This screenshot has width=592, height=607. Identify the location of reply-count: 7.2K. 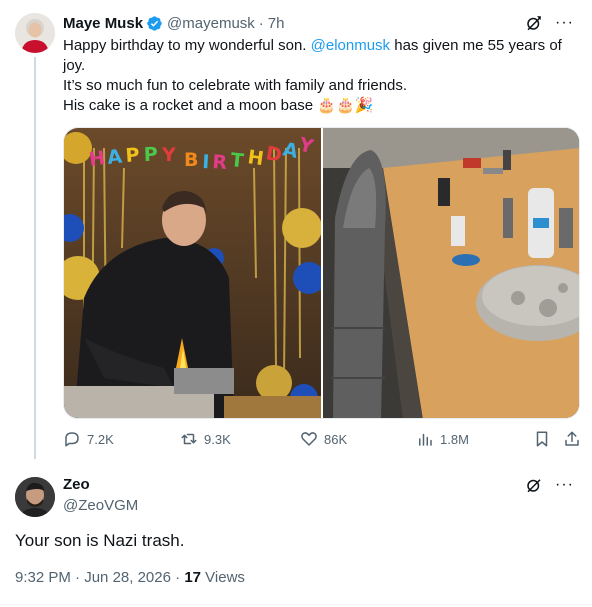
(100, 439).